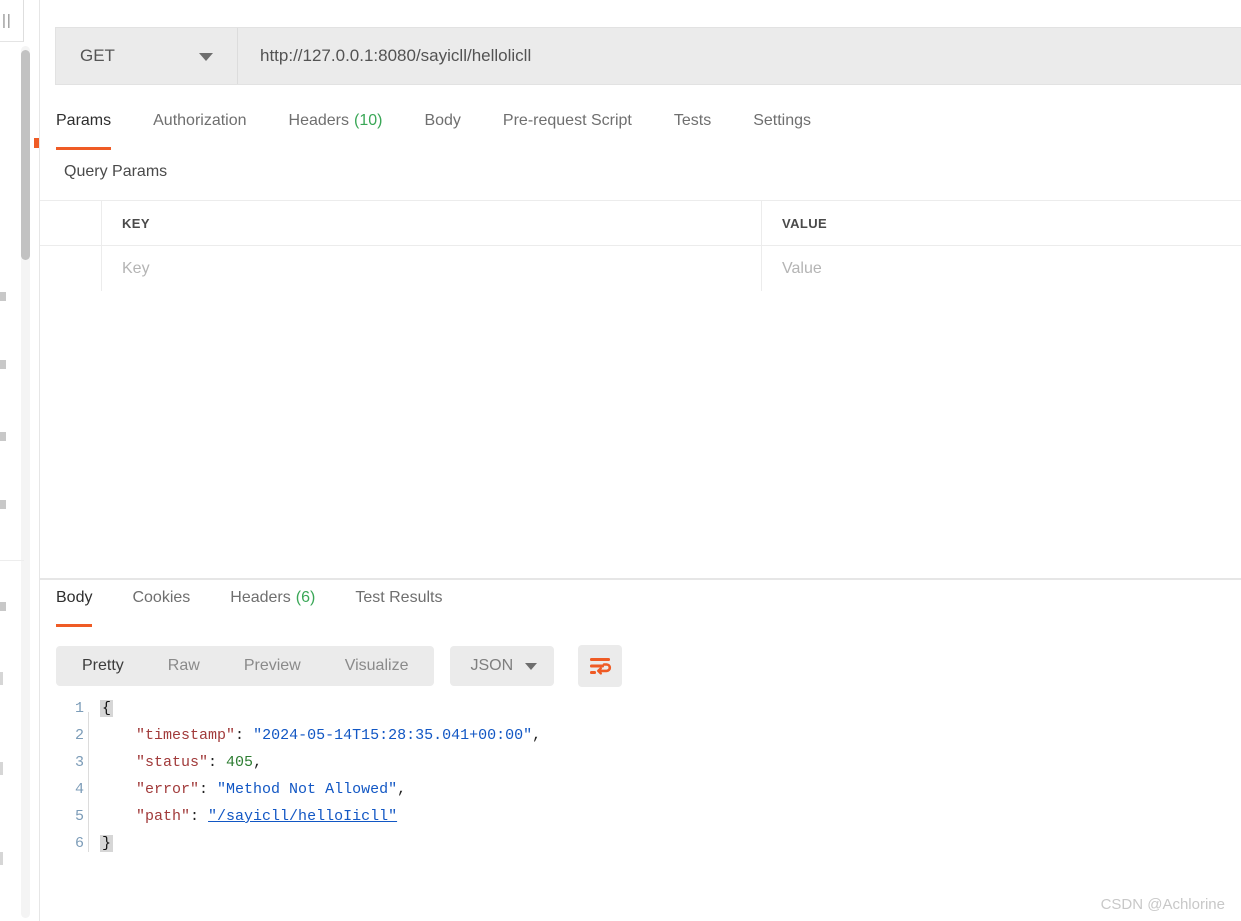 The height and width of the screenshot is (921, 1241). I want to click on view-mode-group: Pretty Raw Preview Visualize, so click(245, 666).